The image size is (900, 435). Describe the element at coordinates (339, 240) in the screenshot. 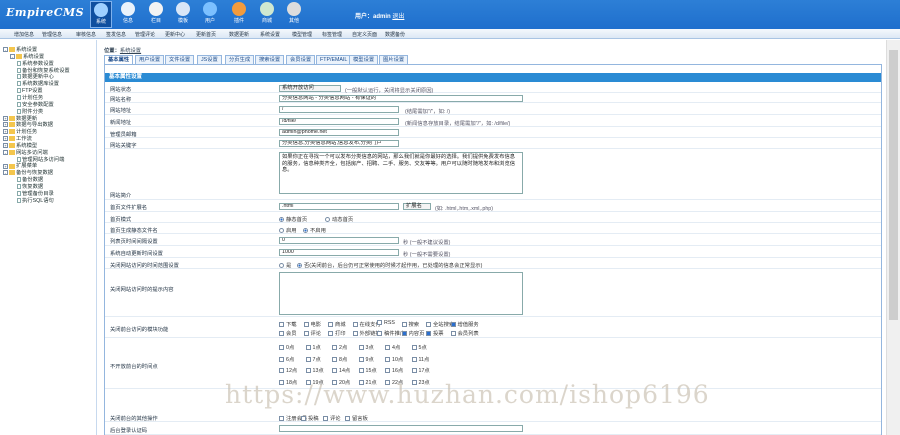

I see `interval-input: 0` at that location.